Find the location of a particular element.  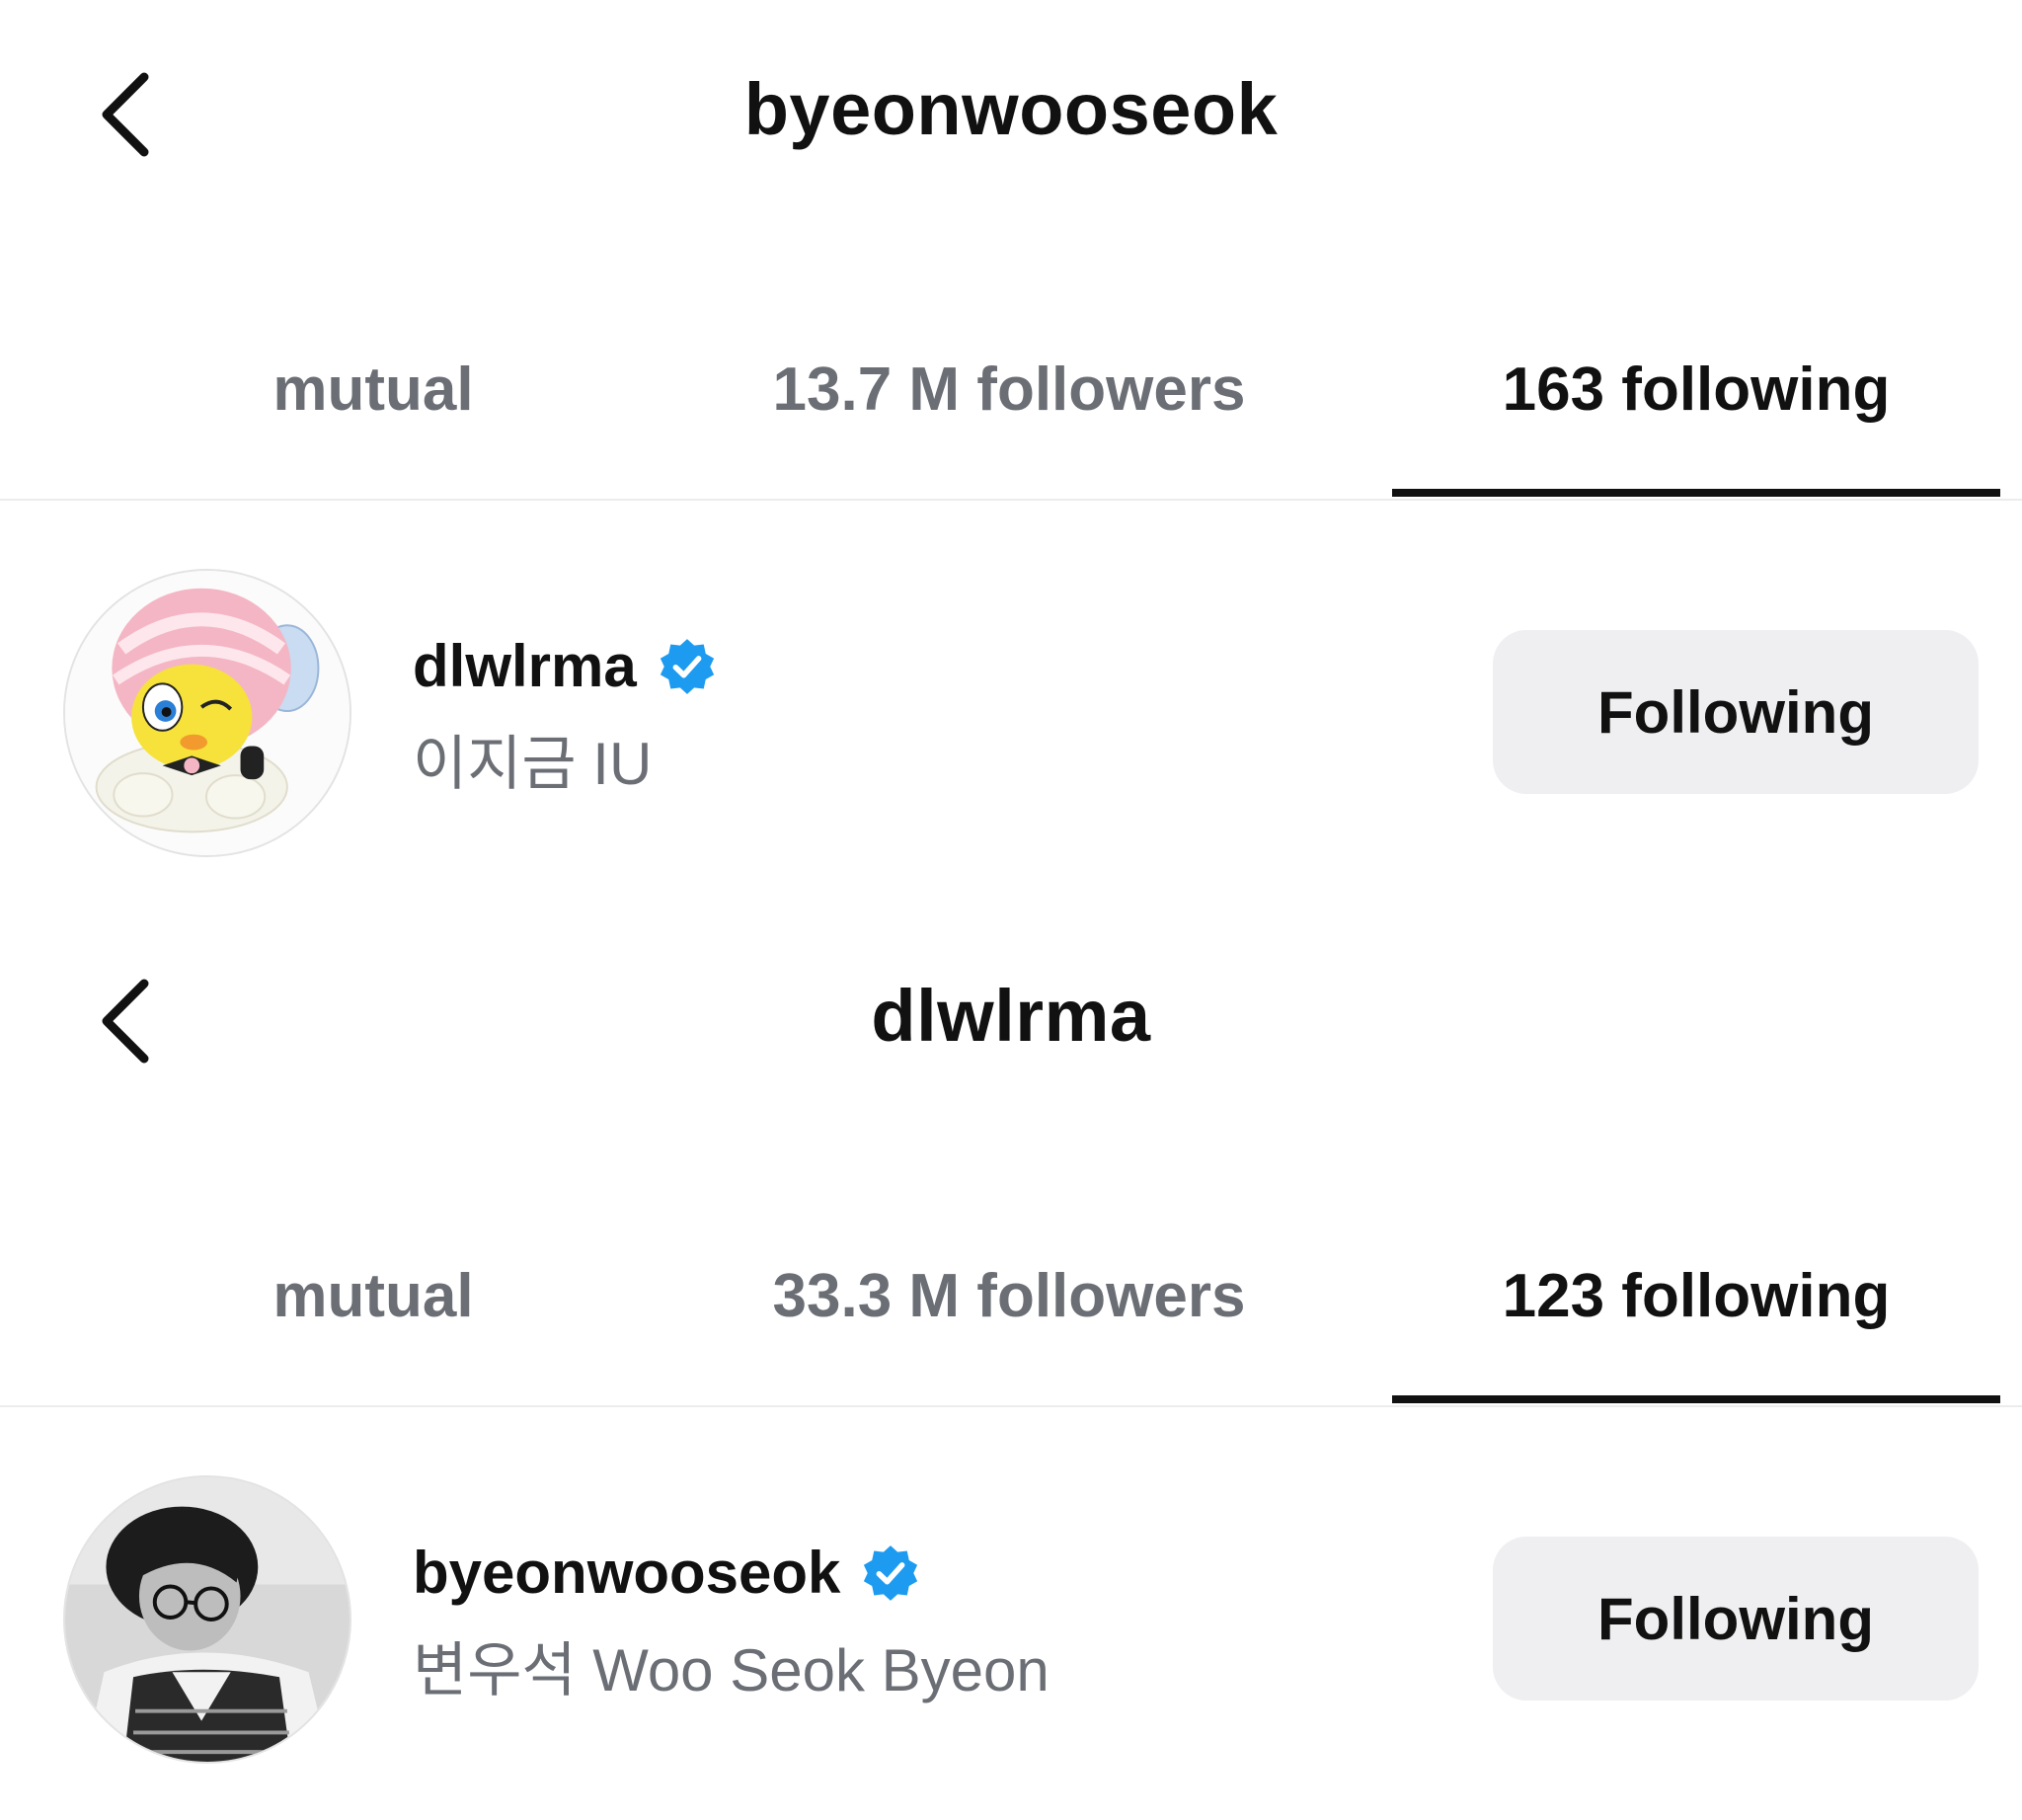

top-bar: dlwlrma is located at coordinates (1011, 1020).